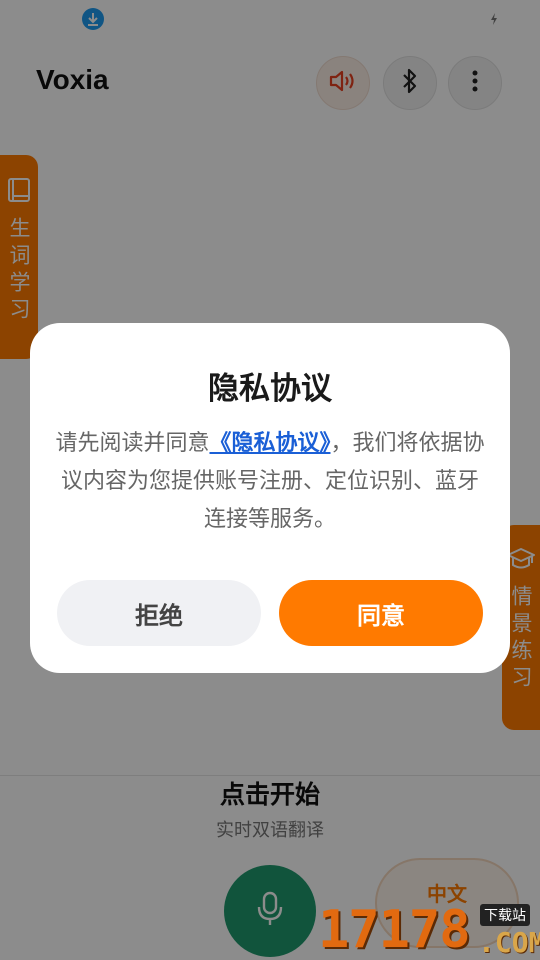  I want to click on watermark: 17178 下载站 .COM, so click(429, 930).